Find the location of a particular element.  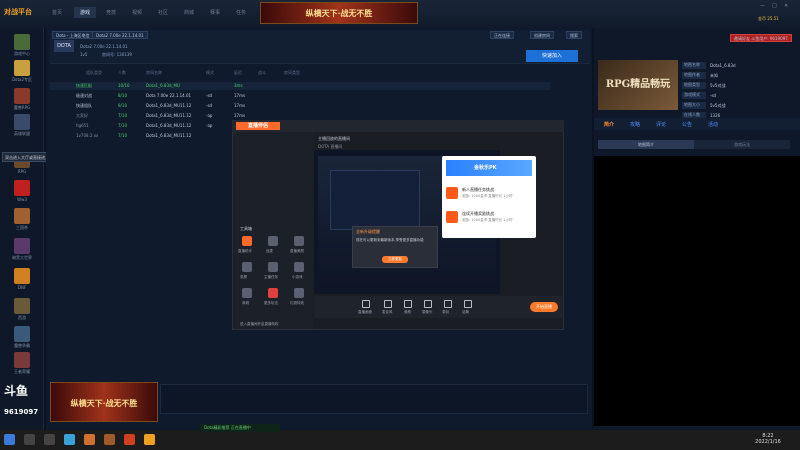

sidebar-label: 王者荣耀 is located at coordinates (22, 371).